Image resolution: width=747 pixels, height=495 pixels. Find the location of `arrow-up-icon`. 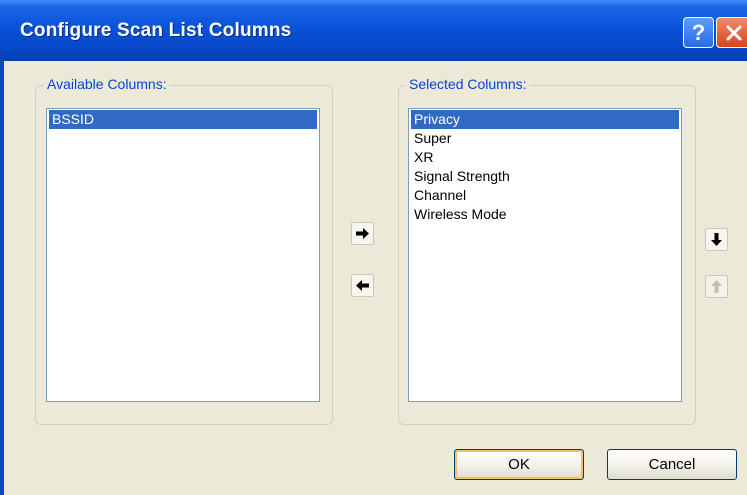

arrow-up-icon is located at coordinates (716, 286).